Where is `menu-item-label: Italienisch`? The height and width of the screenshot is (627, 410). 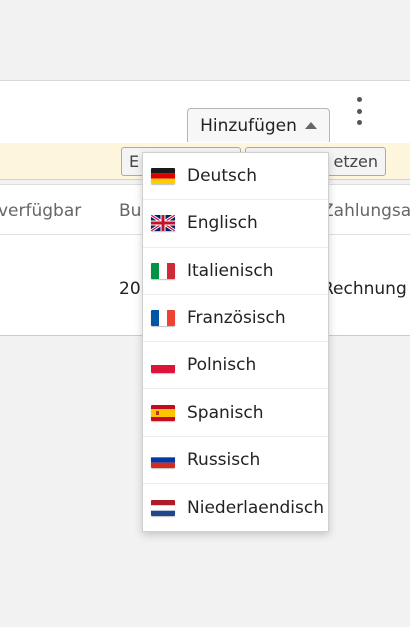
menu-item-label: Italienisch is located at coordinates (230, 270).